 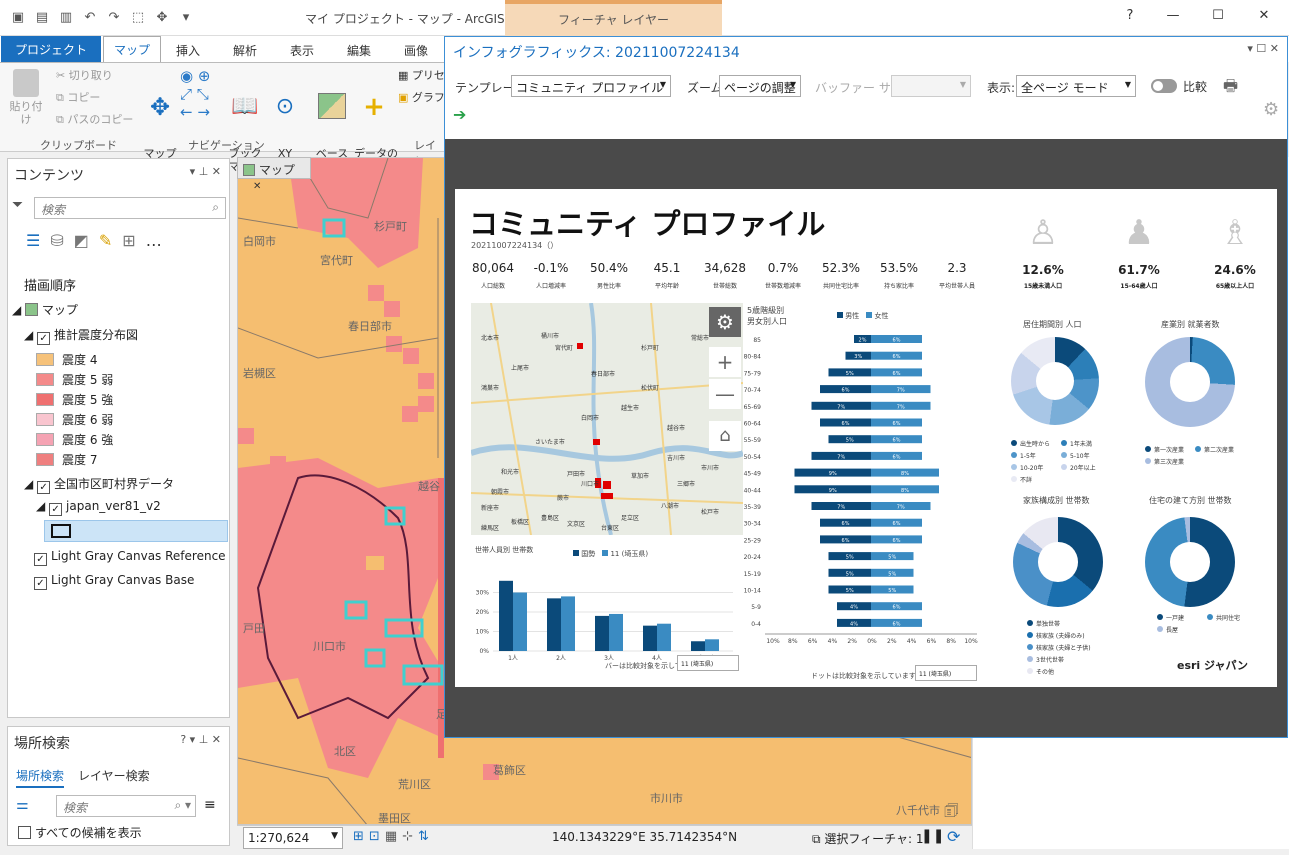 What do you see at coordinates (38, 240) in the screenshot?
I see `drawing-order-icon: ☰` at bounding box center [38, 240].